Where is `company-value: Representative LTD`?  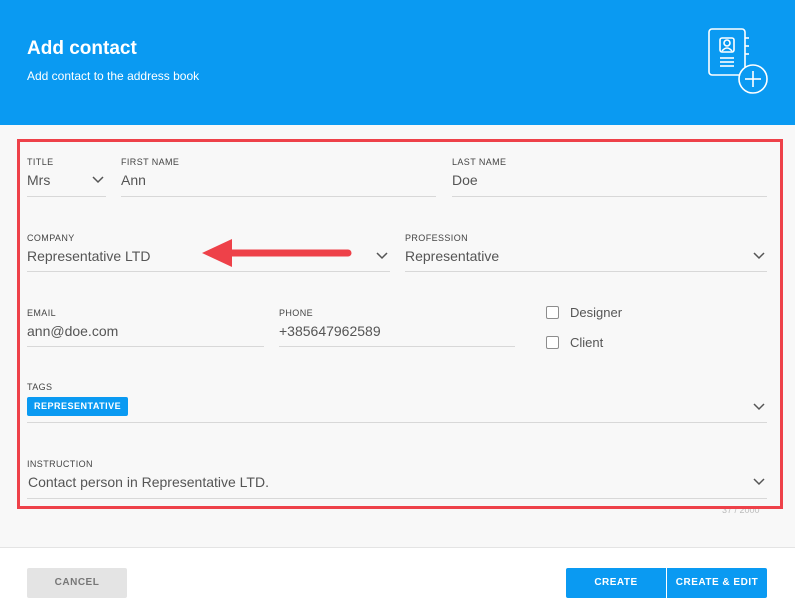
company-value: Representative LTD is located at coordinates (89, 256).